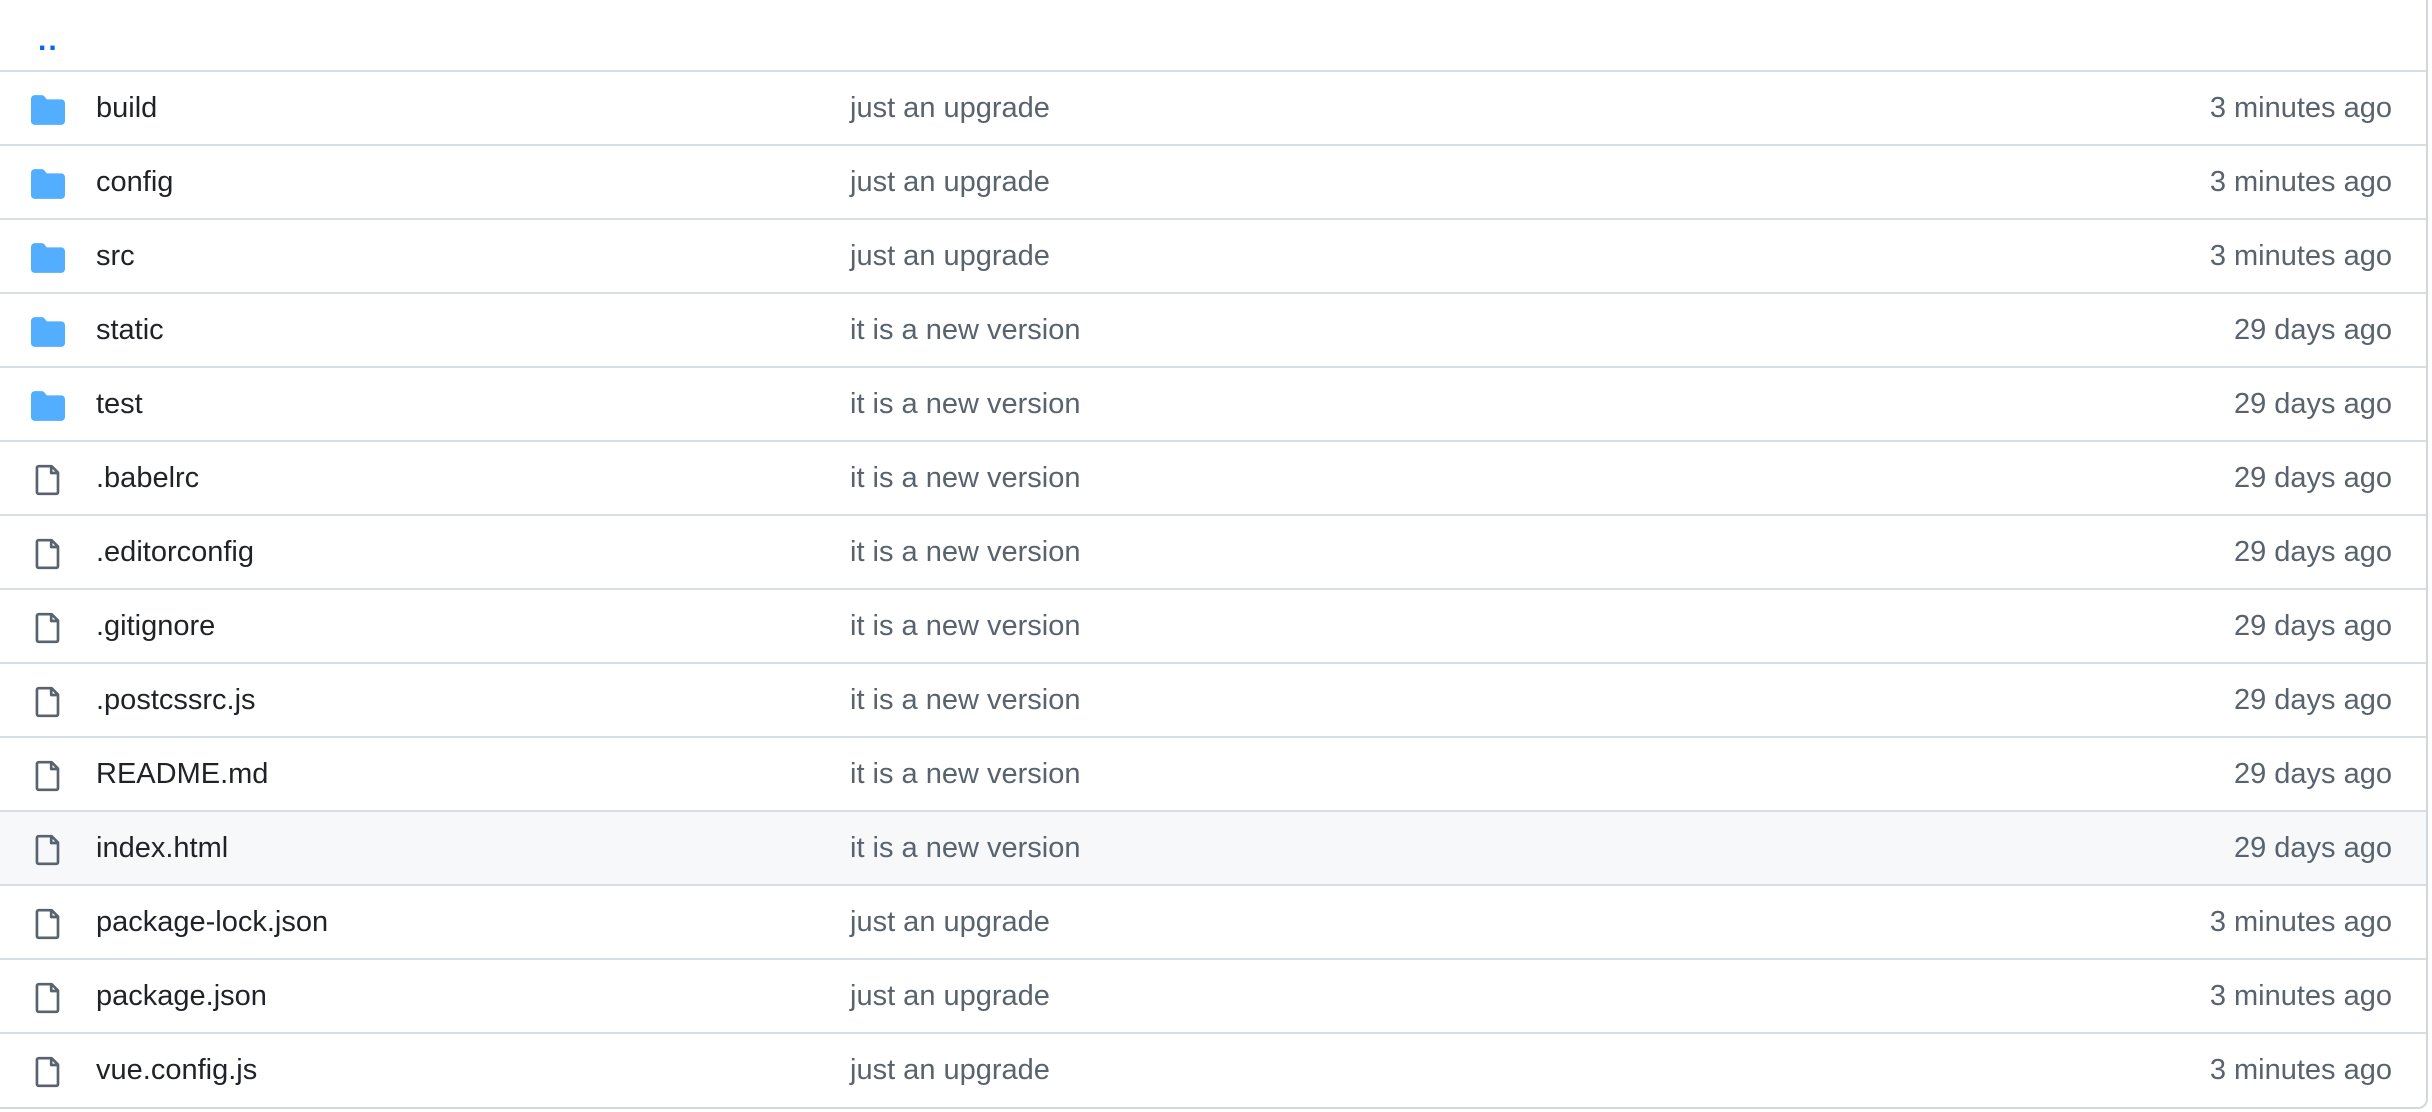  I want to click on file-name-link: index.html, so click(162, 848).